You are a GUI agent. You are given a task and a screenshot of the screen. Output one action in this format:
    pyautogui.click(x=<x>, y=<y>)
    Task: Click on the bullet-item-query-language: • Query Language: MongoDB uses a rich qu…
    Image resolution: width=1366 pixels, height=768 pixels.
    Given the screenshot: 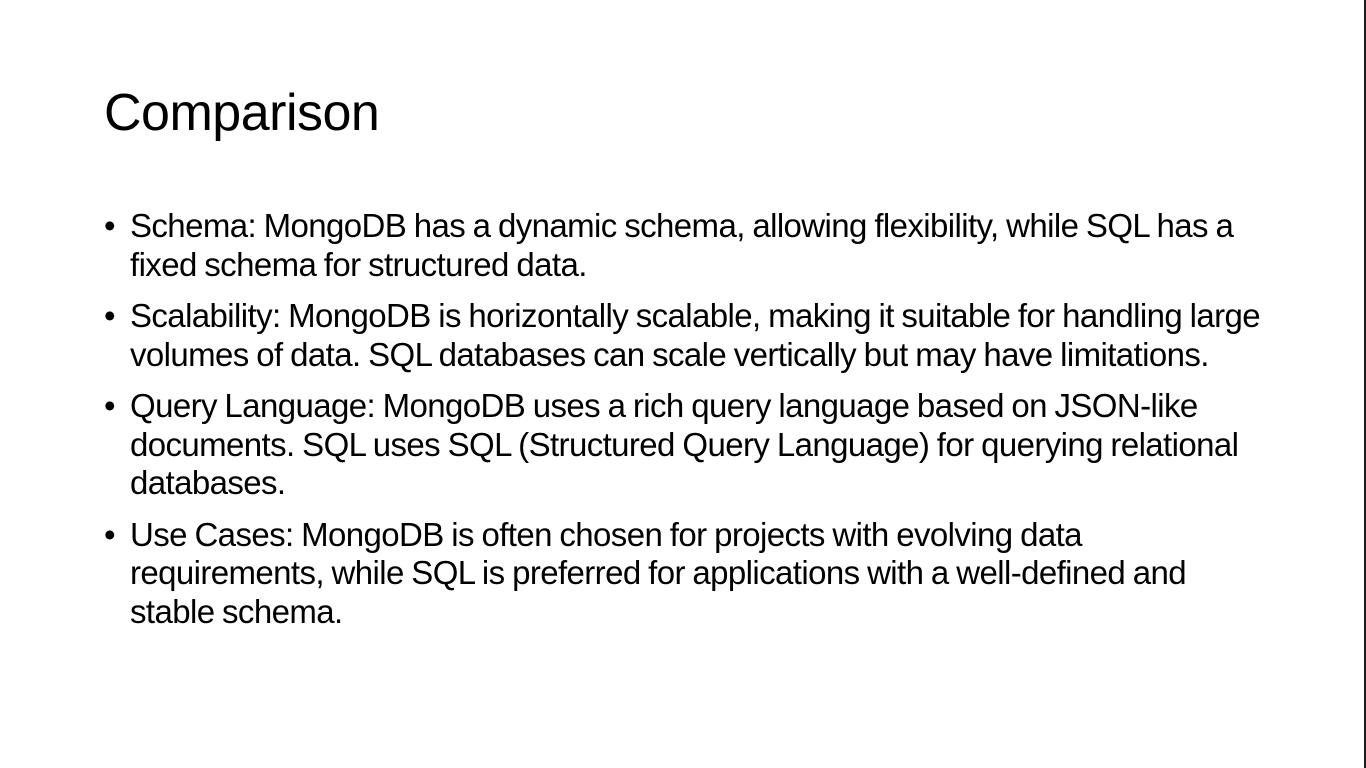 What is the action you would take?
    pyautogui.click(x=684, y=445)
    